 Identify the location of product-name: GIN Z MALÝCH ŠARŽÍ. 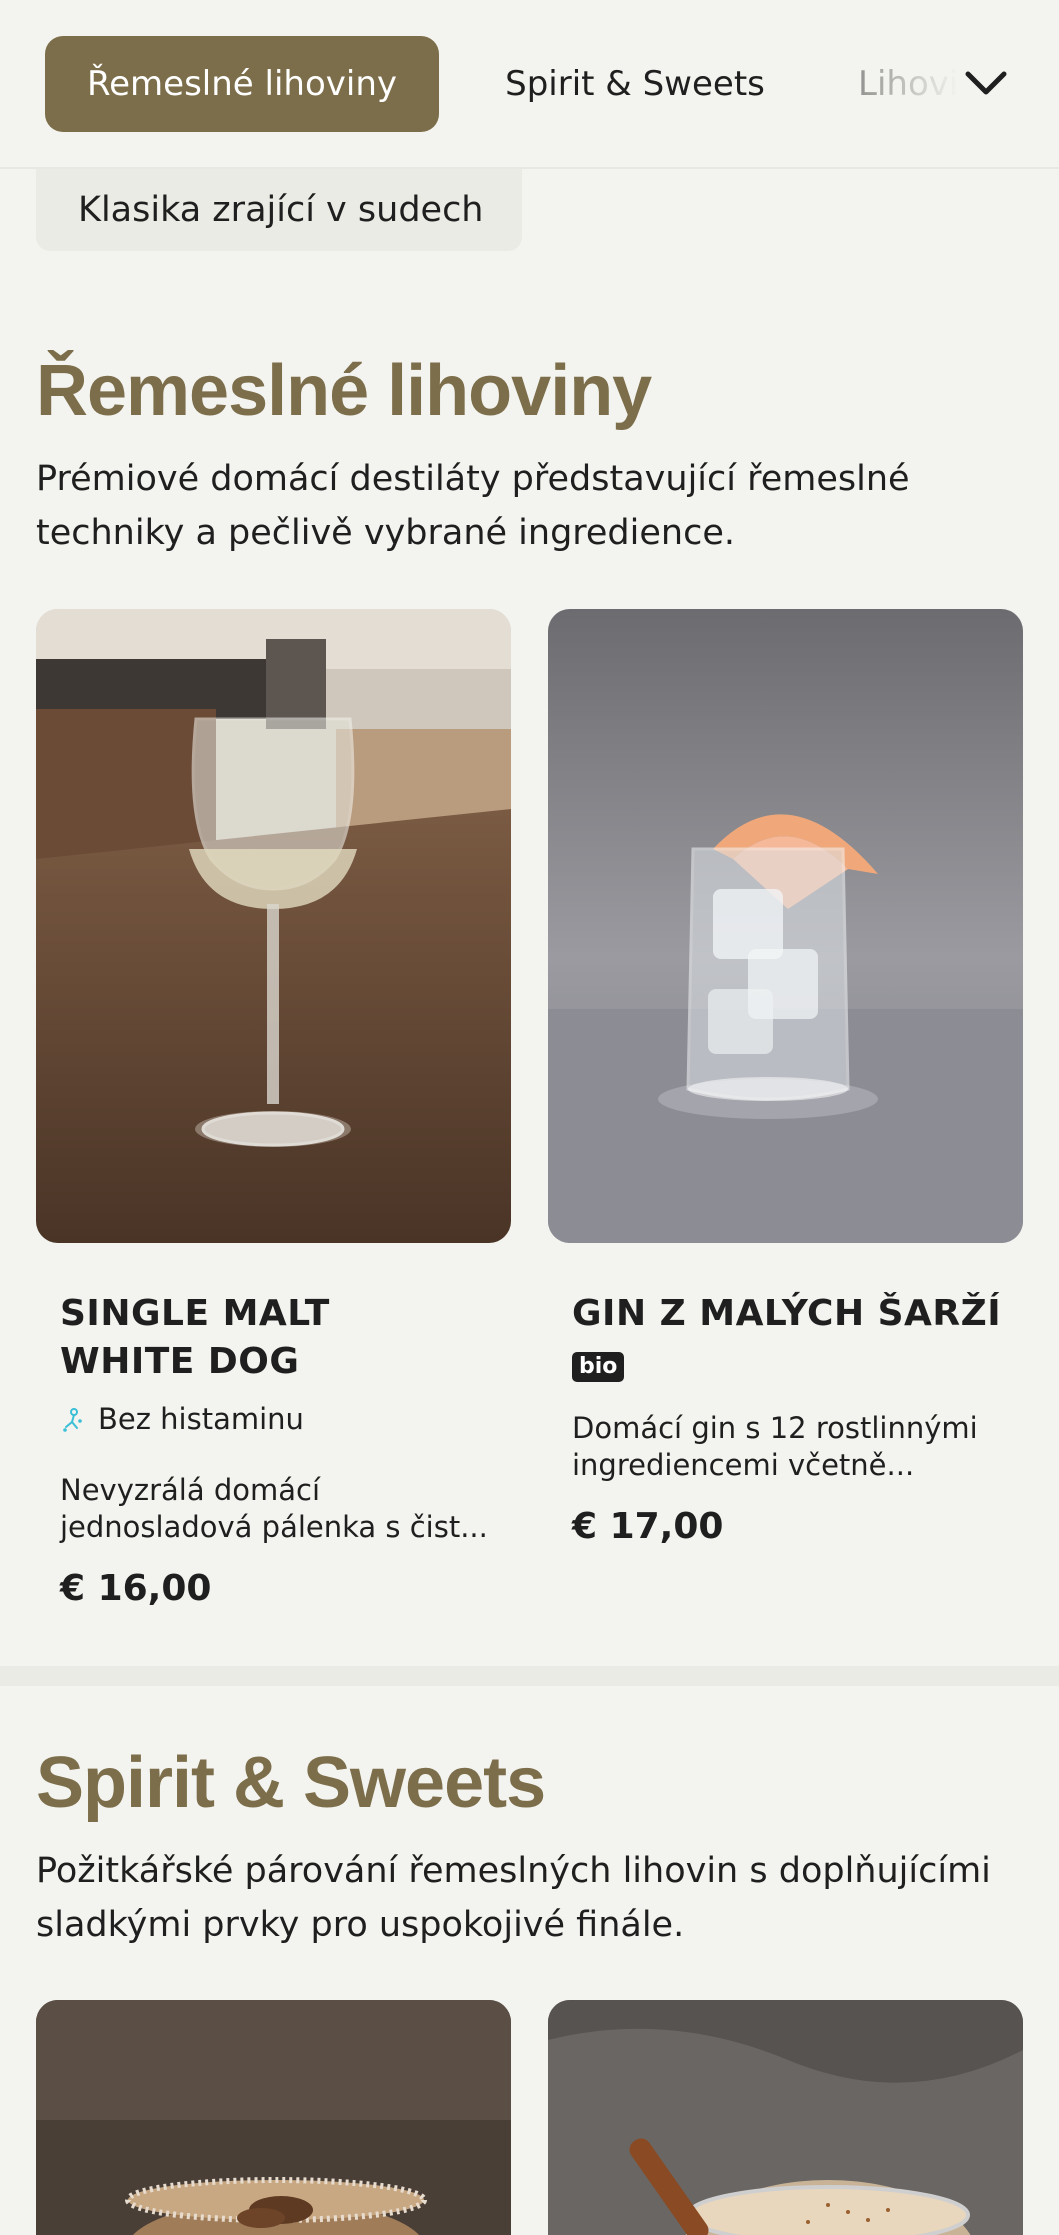
(787, 1314).